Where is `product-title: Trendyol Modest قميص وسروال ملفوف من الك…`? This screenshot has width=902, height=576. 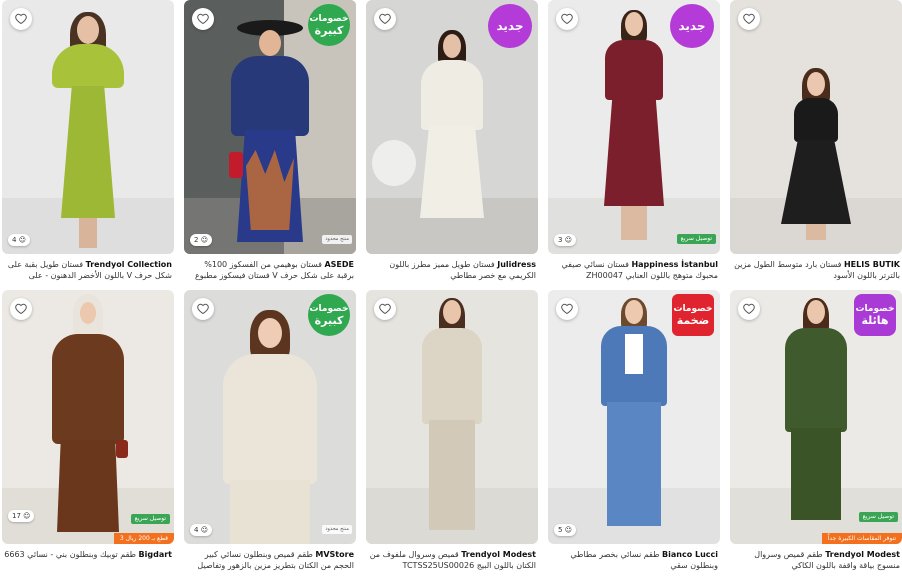
product-title: Trendyol Modest قميص وسروال ملفوف من الك… is located at coordinates (452, 560).